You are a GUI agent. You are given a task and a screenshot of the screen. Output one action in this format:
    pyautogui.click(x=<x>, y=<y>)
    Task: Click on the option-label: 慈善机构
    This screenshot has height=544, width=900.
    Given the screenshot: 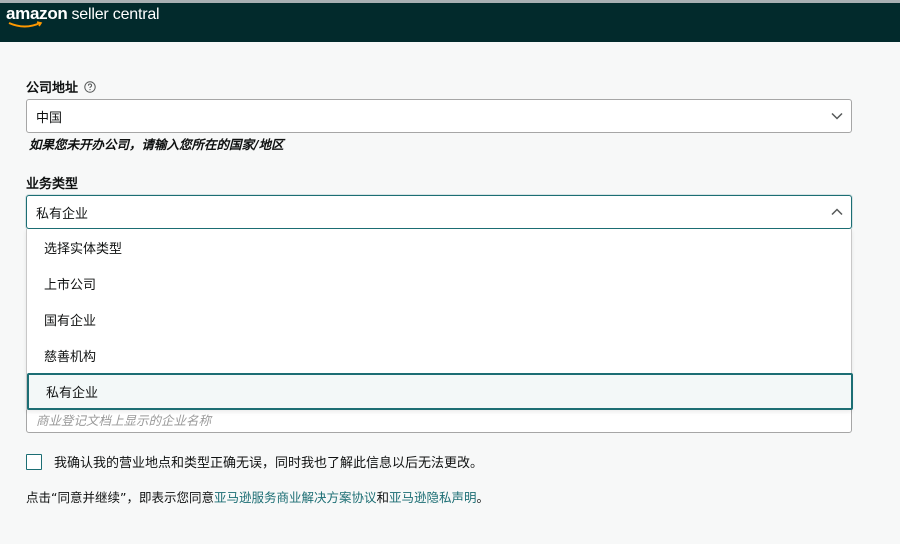 What is the action you would take?
    pyautogui.click(x=70, y=357)
    